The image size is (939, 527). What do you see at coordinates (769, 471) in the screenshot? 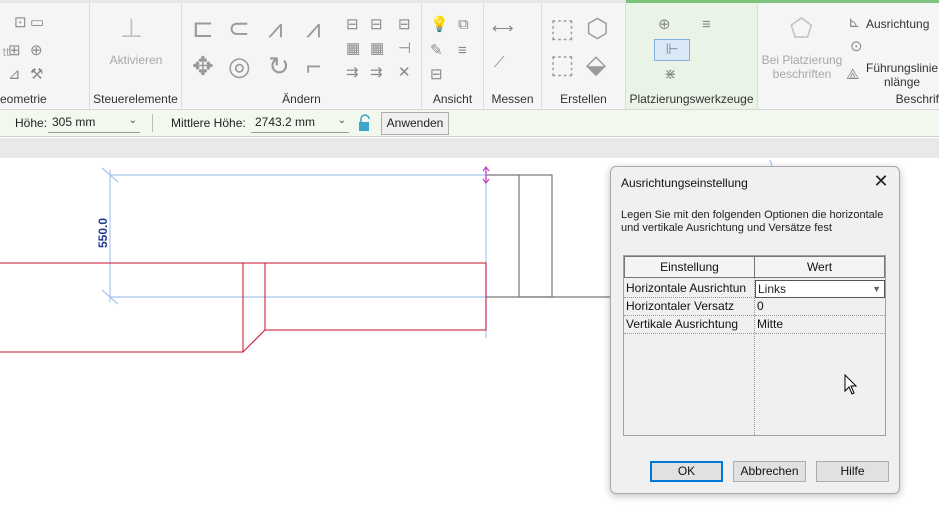
I see `cancel-button: Abbrechen` at bounding box center [769, 471].